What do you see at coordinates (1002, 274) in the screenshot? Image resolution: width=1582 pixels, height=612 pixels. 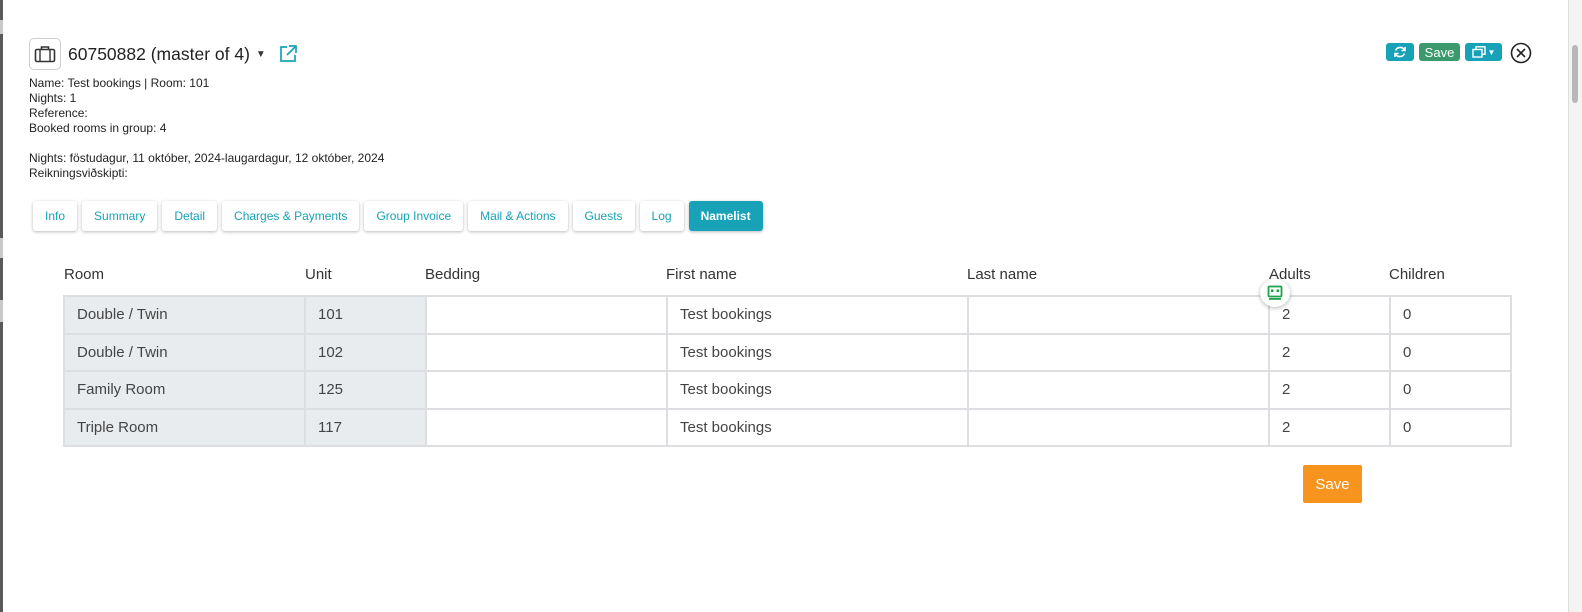 I see `column-header-last-name: Last name` at bounding box center [1002, 274].